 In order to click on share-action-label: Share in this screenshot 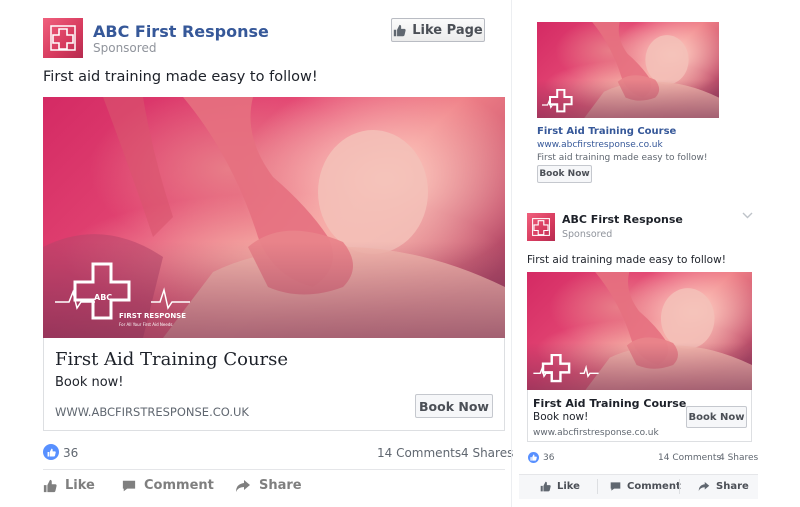, I will do `click(280, 485)`.